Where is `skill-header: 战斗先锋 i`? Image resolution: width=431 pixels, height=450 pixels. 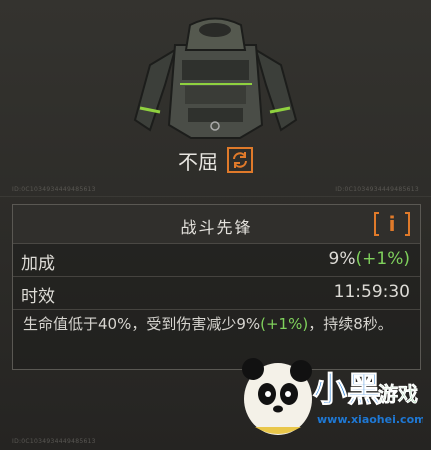
skill-header: 战斗先锋 i is located at coordinates (216, 224).